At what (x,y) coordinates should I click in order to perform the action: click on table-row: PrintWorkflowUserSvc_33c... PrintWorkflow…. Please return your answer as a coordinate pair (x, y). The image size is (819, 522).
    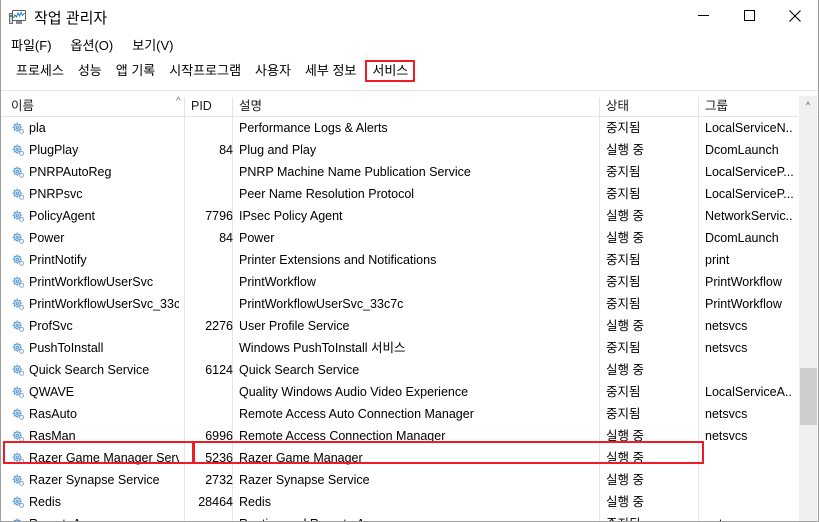
    Looking at the image, I should click on (399, 304).